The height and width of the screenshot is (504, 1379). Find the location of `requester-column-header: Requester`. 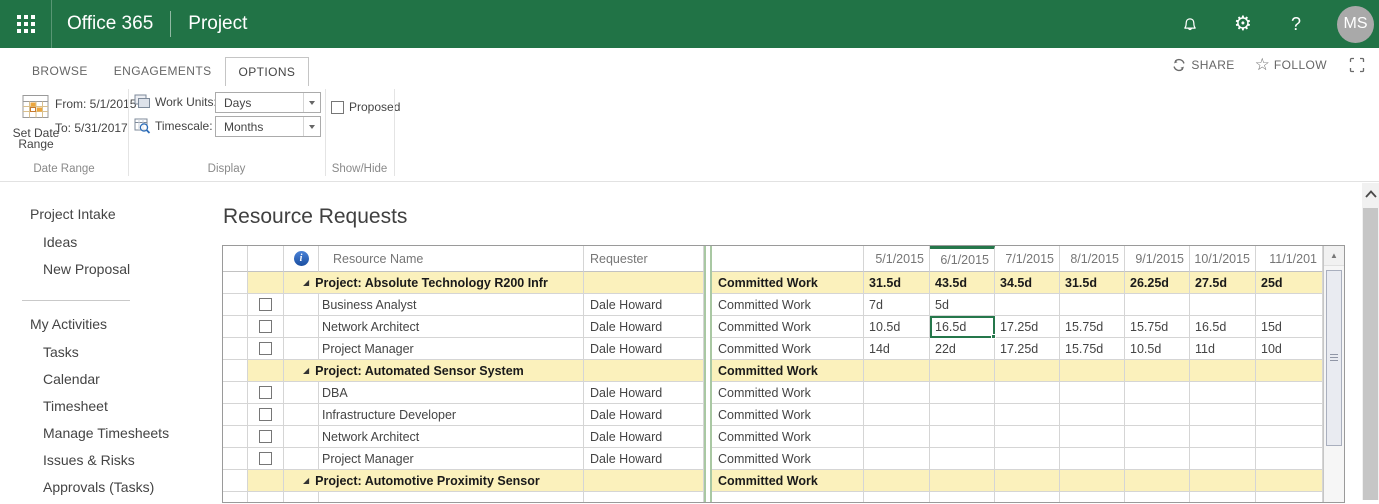

requester-column-header: Requester is located at coordinates (644, 259).